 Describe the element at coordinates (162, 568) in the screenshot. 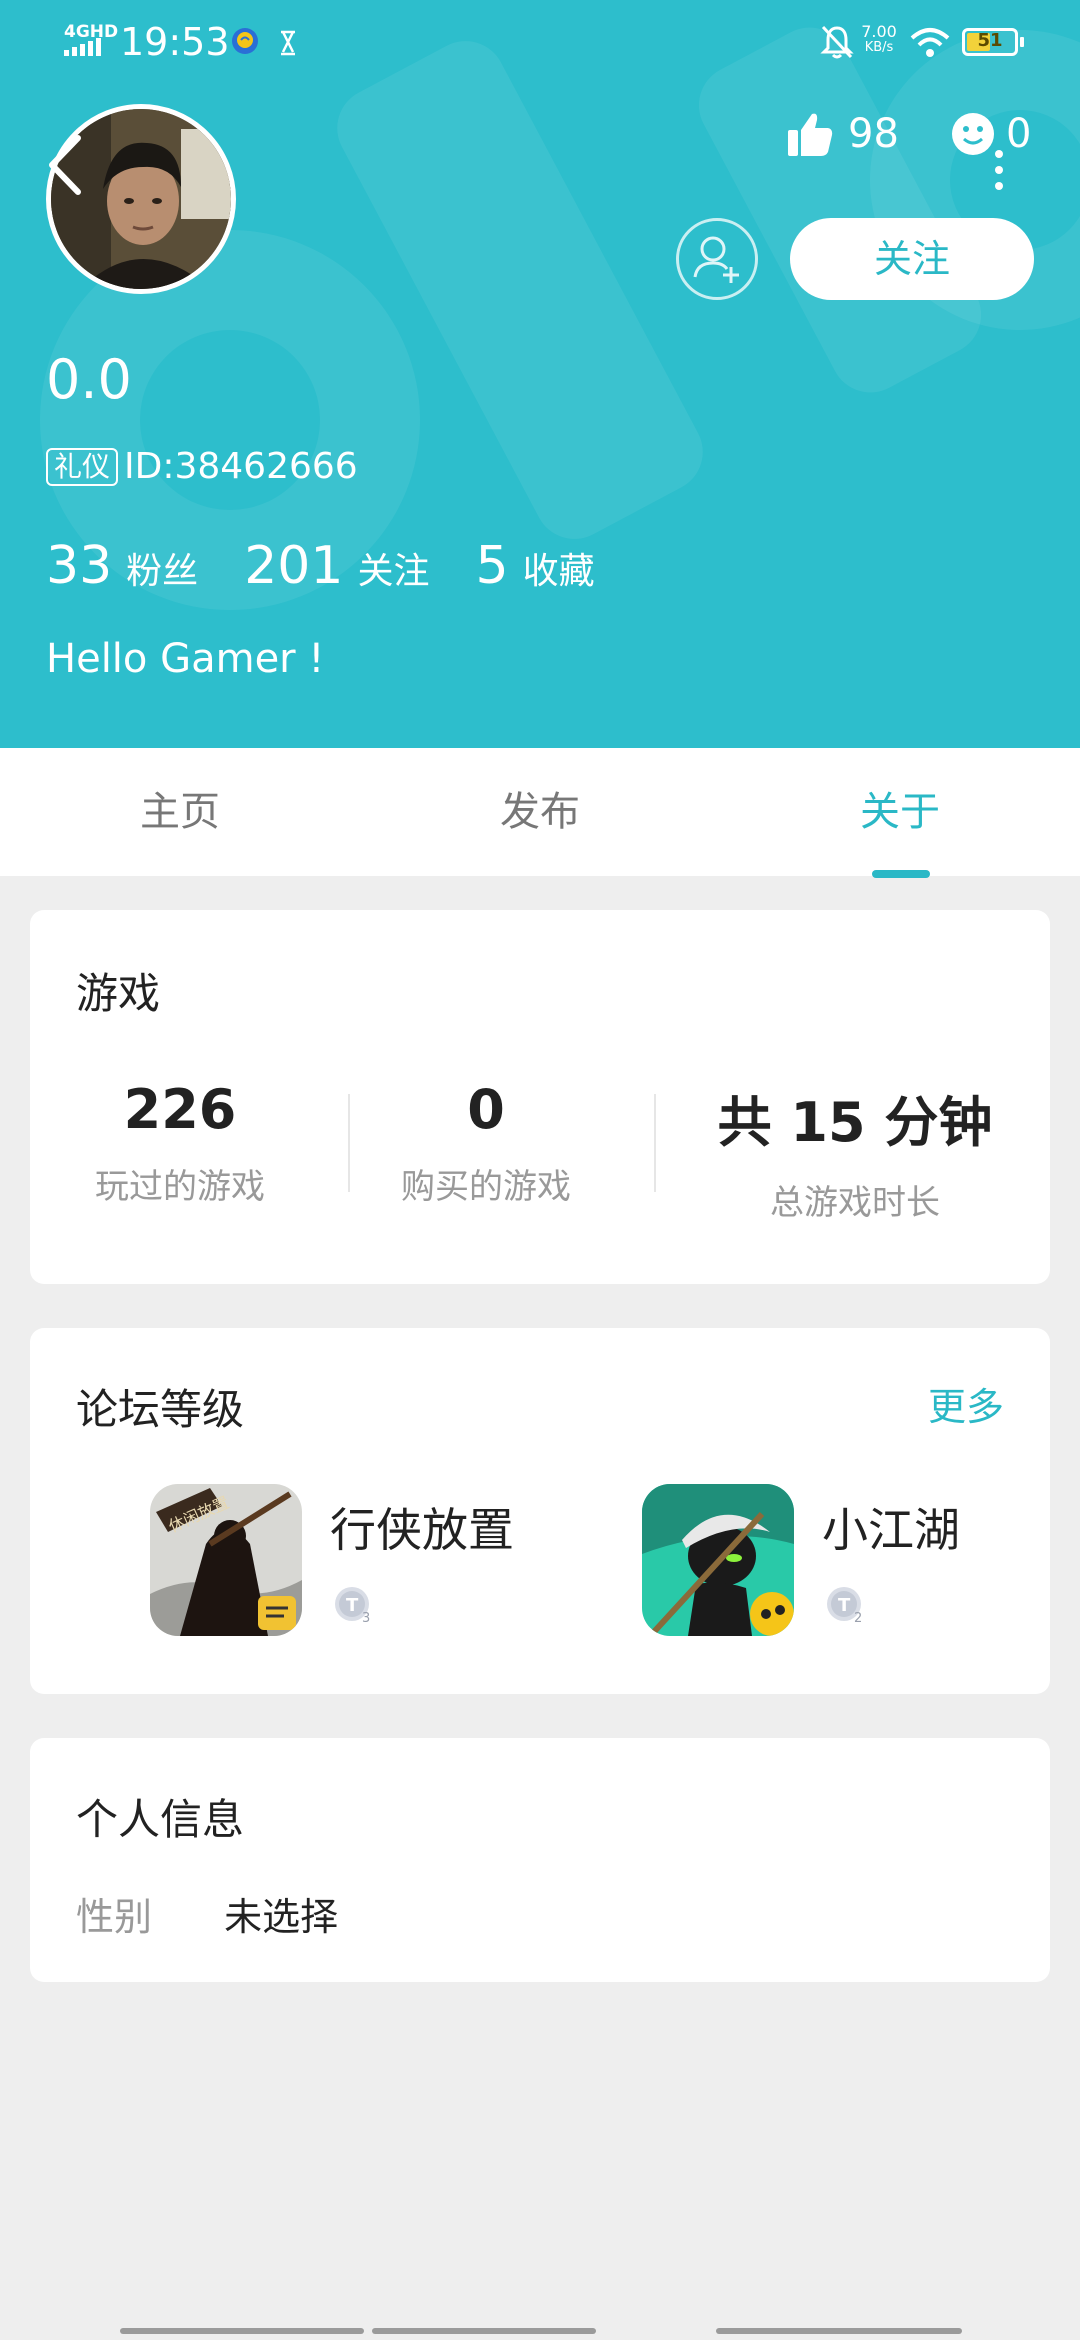

I see `fans-label: 粉丝` at that location.